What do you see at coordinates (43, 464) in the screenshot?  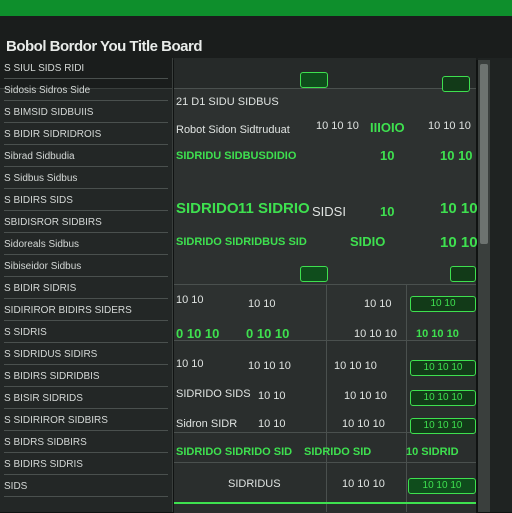 I see `sidebar-item-label: S BIDIRS SIDRIS` at bounding box center [43, 464].